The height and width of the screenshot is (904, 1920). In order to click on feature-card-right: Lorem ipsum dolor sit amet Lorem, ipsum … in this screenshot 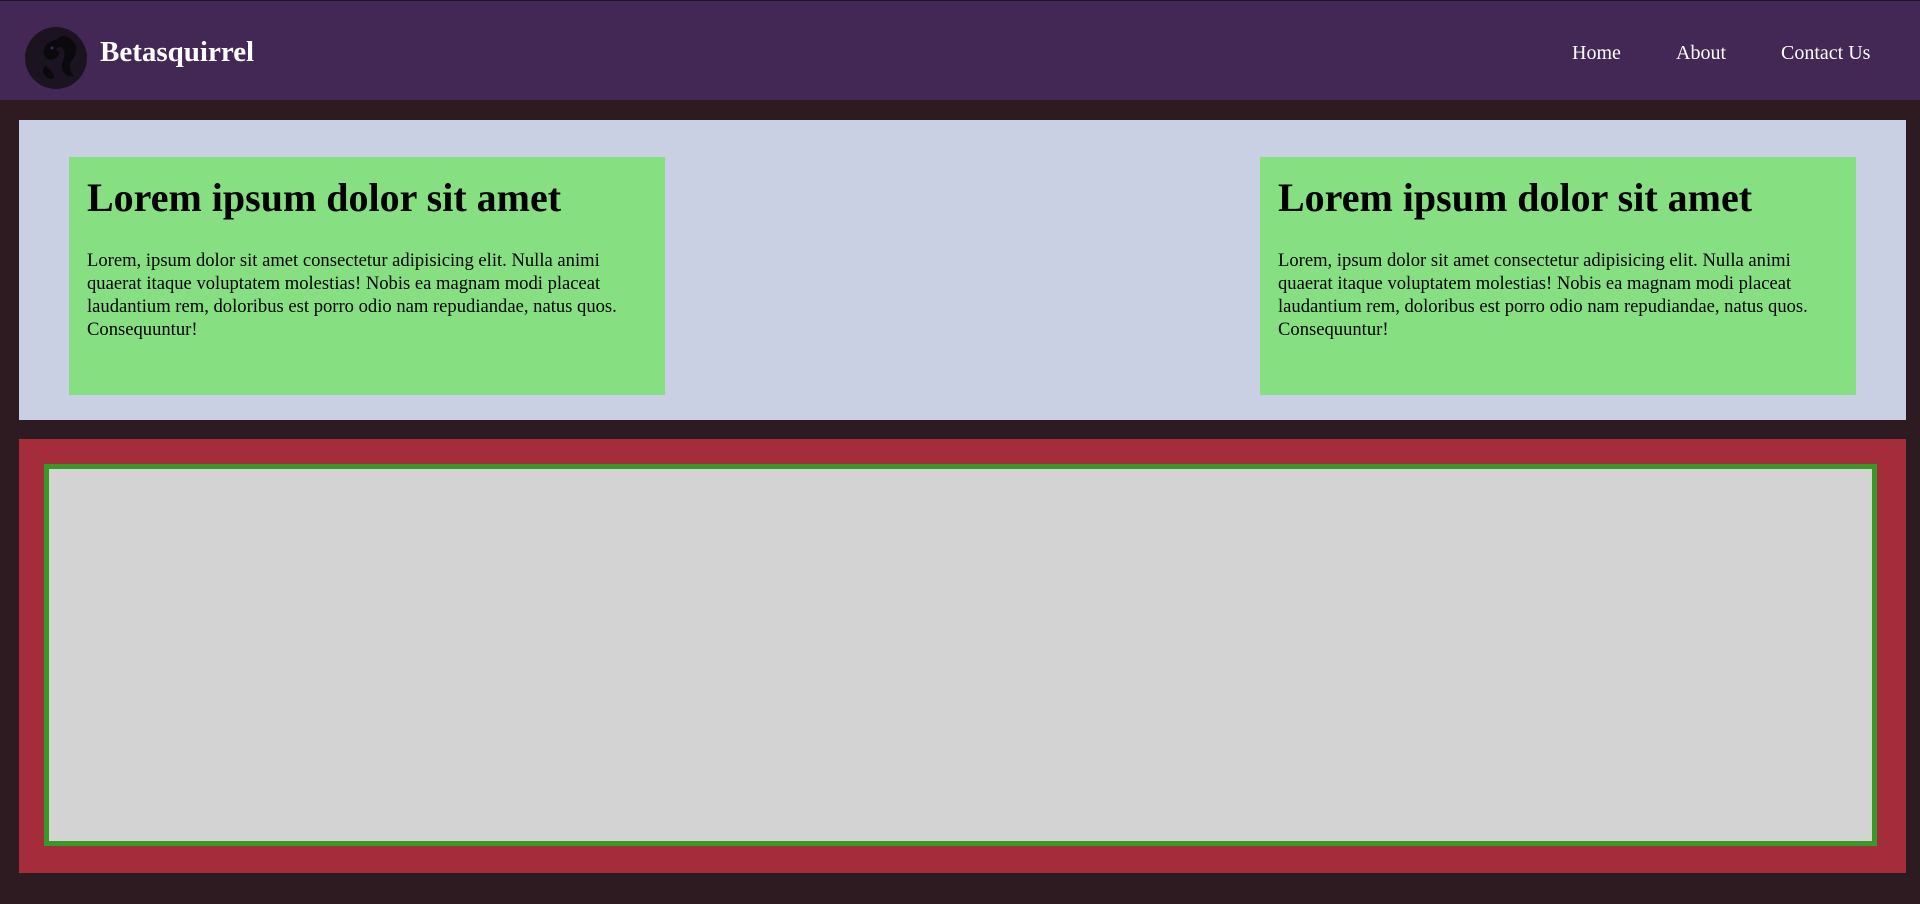, I will do `click(1558, 276)`.